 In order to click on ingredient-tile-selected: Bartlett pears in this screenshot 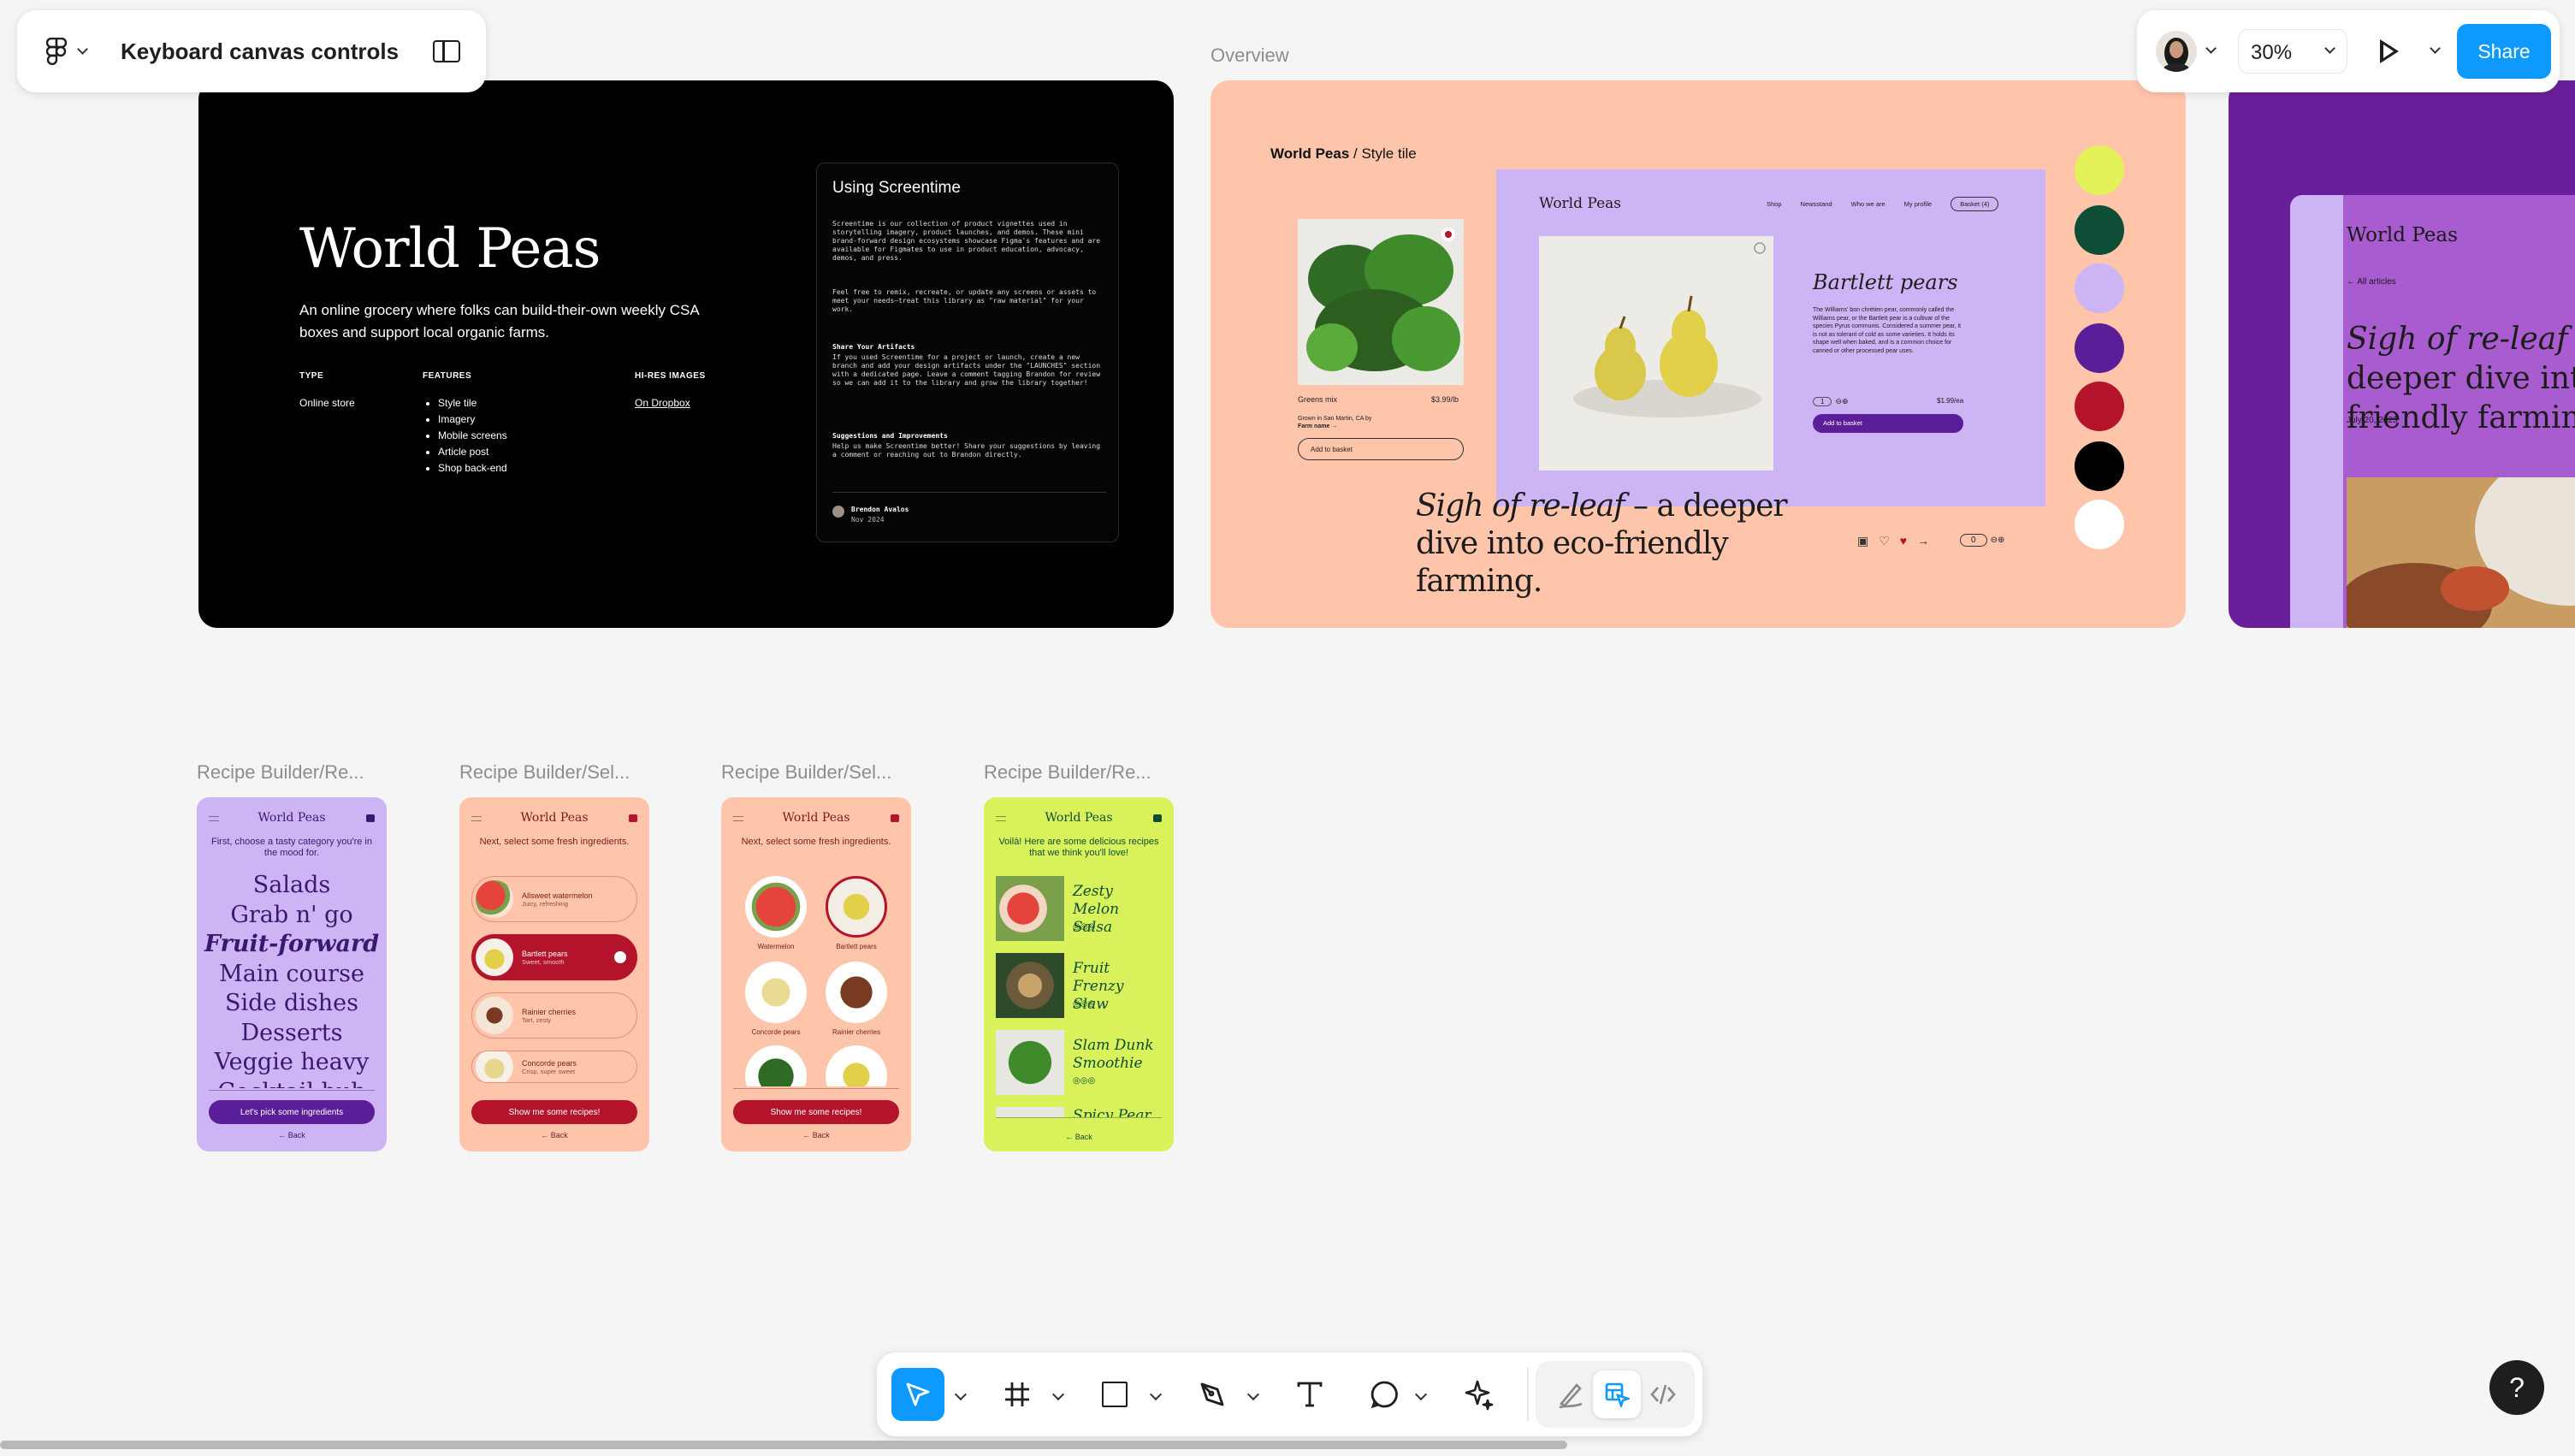, I will do `click(857, 914)`.